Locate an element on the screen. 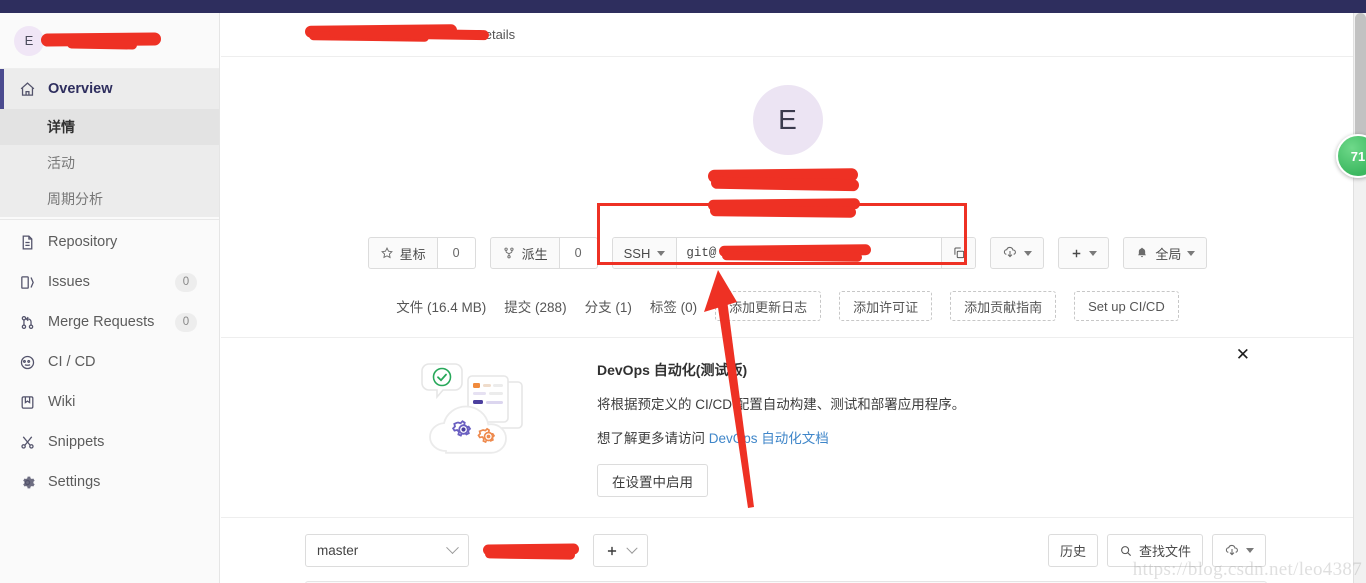  star-icon is located at coordinates (386, 253).